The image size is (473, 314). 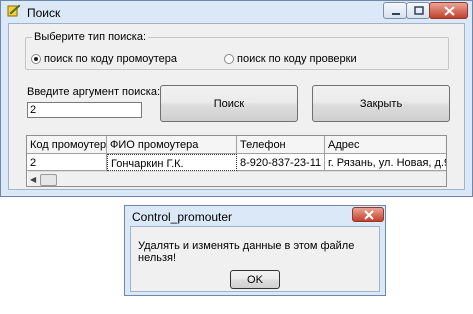 I want to click on dialog-title: Control_promouter, so click(x=182, y=217).